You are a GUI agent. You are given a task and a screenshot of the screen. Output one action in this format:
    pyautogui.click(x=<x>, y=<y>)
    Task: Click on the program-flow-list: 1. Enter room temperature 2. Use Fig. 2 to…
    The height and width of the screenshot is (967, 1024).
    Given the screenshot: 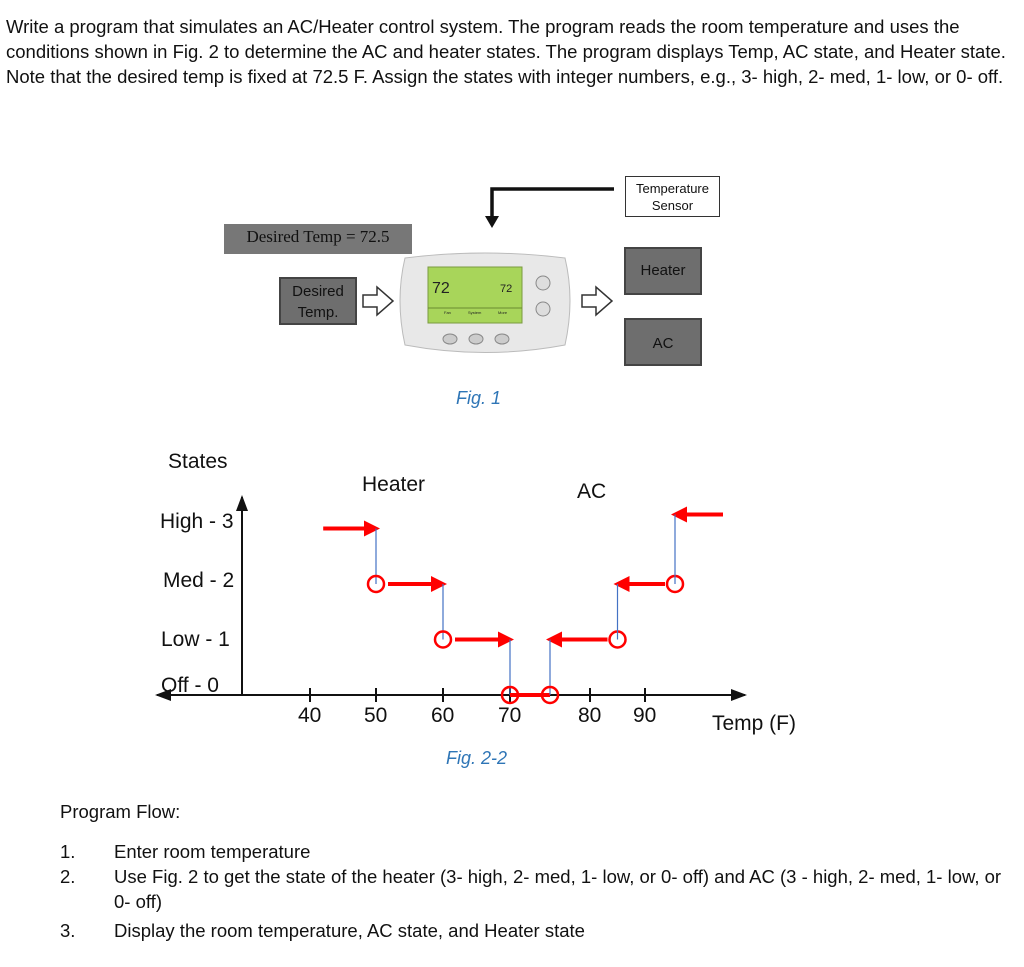 What is the action you would take?
    pyautogui.click(x=535, y=891)
    